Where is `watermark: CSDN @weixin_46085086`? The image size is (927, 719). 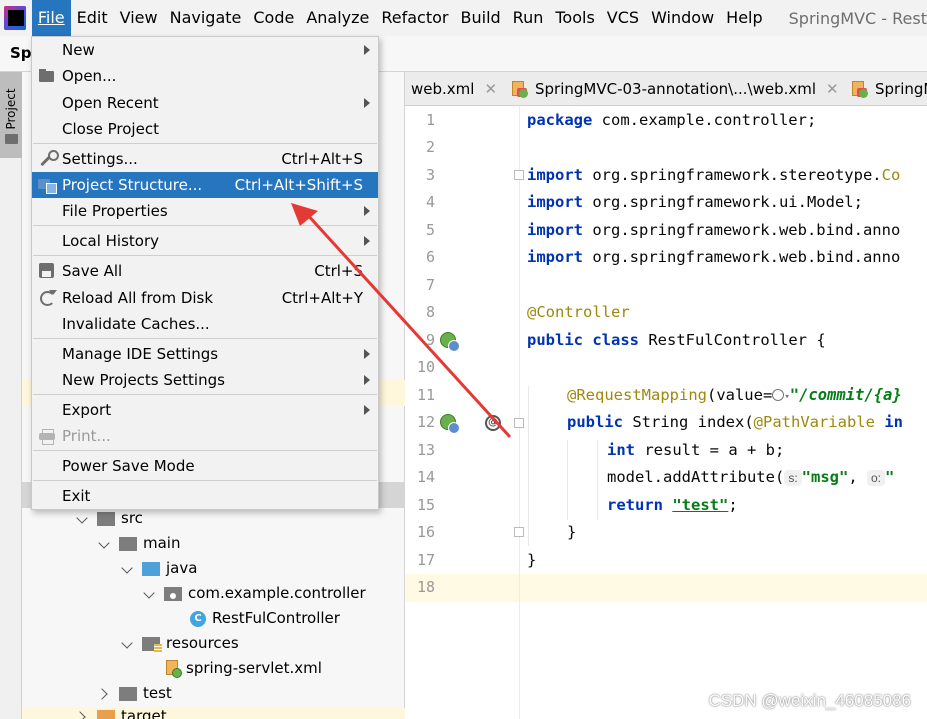
watermark: CSDN @weixin_46085086 is located at coordinates (809, 700).